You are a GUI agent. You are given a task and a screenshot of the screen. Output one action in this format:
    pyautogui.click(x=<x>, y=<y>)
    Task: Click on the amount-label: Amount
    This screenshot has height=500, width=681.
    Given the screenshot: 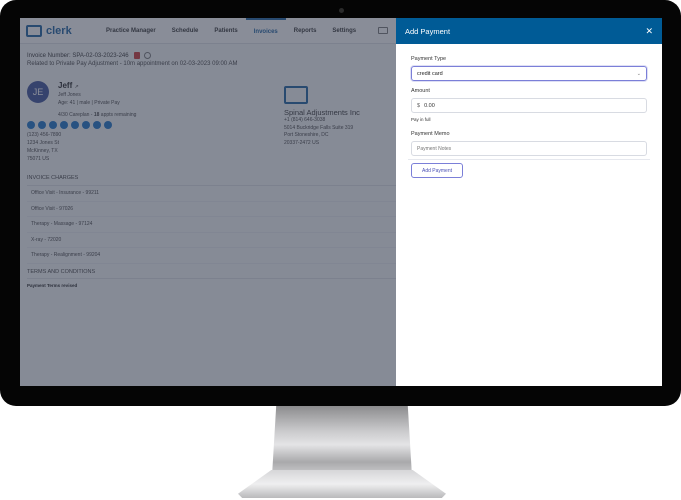 What is the action you would take?
    pyautogui.click(x=420, y=91)
    